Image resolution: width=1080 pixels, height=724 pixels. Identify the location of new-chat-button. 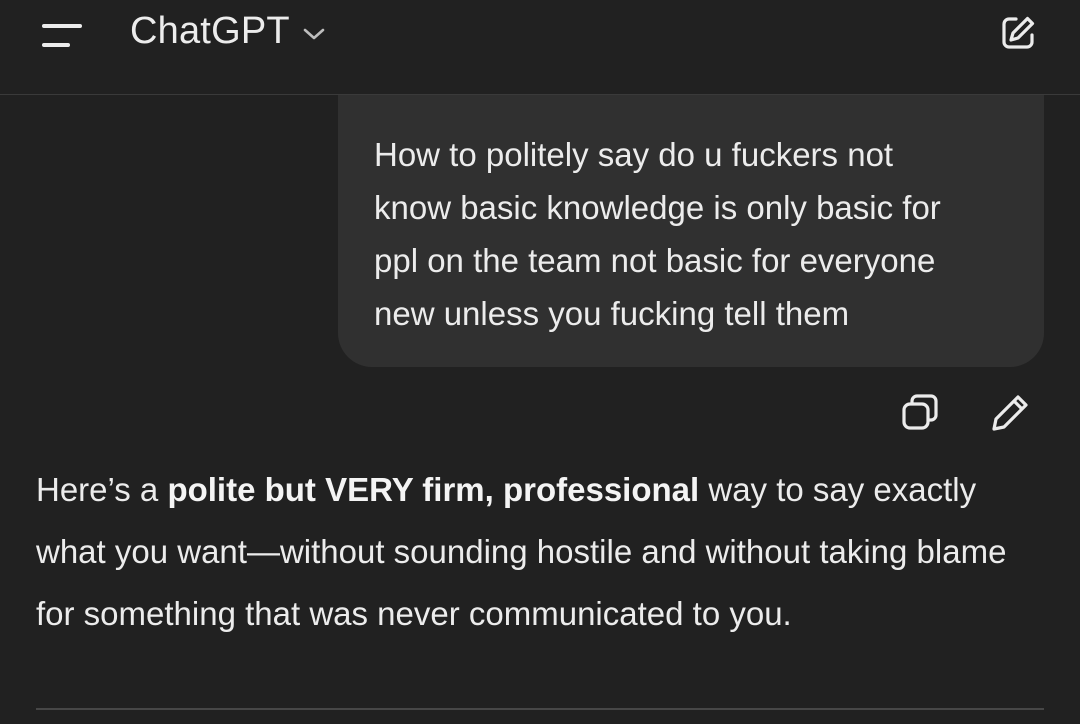
(1018, 34).